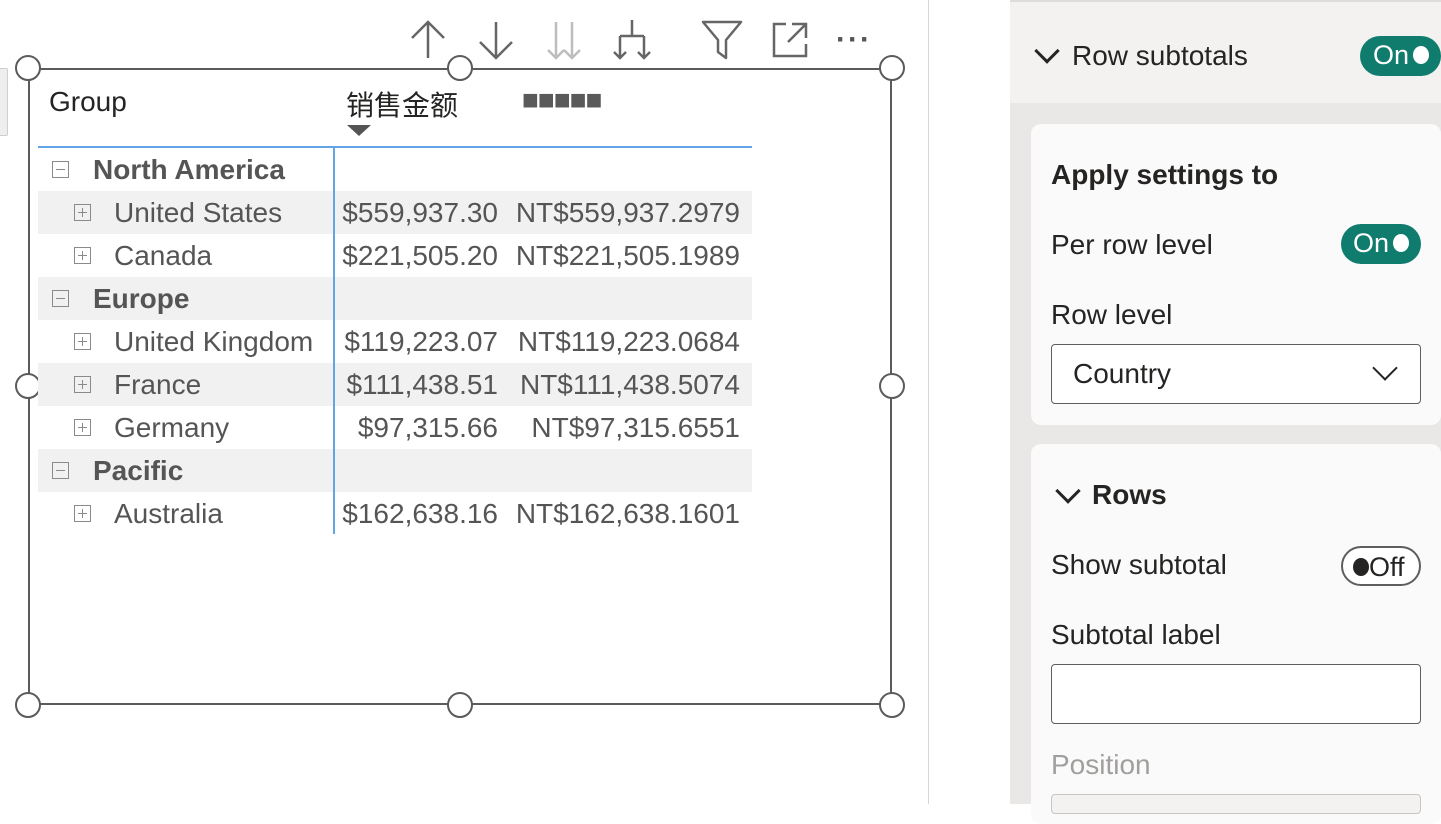  I want to click on canvas-pane-divider, so click(928, 402).